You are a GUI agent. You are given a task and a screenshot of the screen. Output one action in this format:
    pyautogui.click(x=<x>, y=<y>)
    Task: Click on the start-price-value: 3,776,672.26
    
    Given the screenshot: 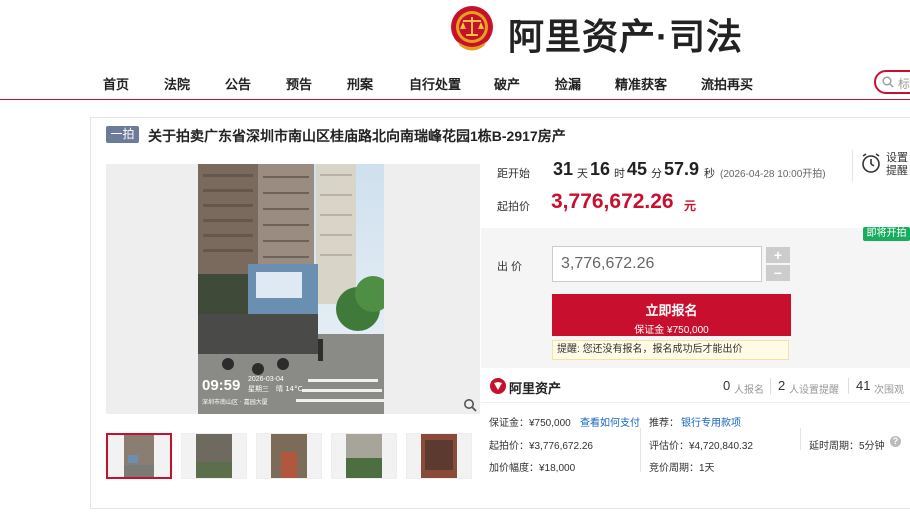 What is the action you would take?
    pyautogui.click(x=612, y=201)
    